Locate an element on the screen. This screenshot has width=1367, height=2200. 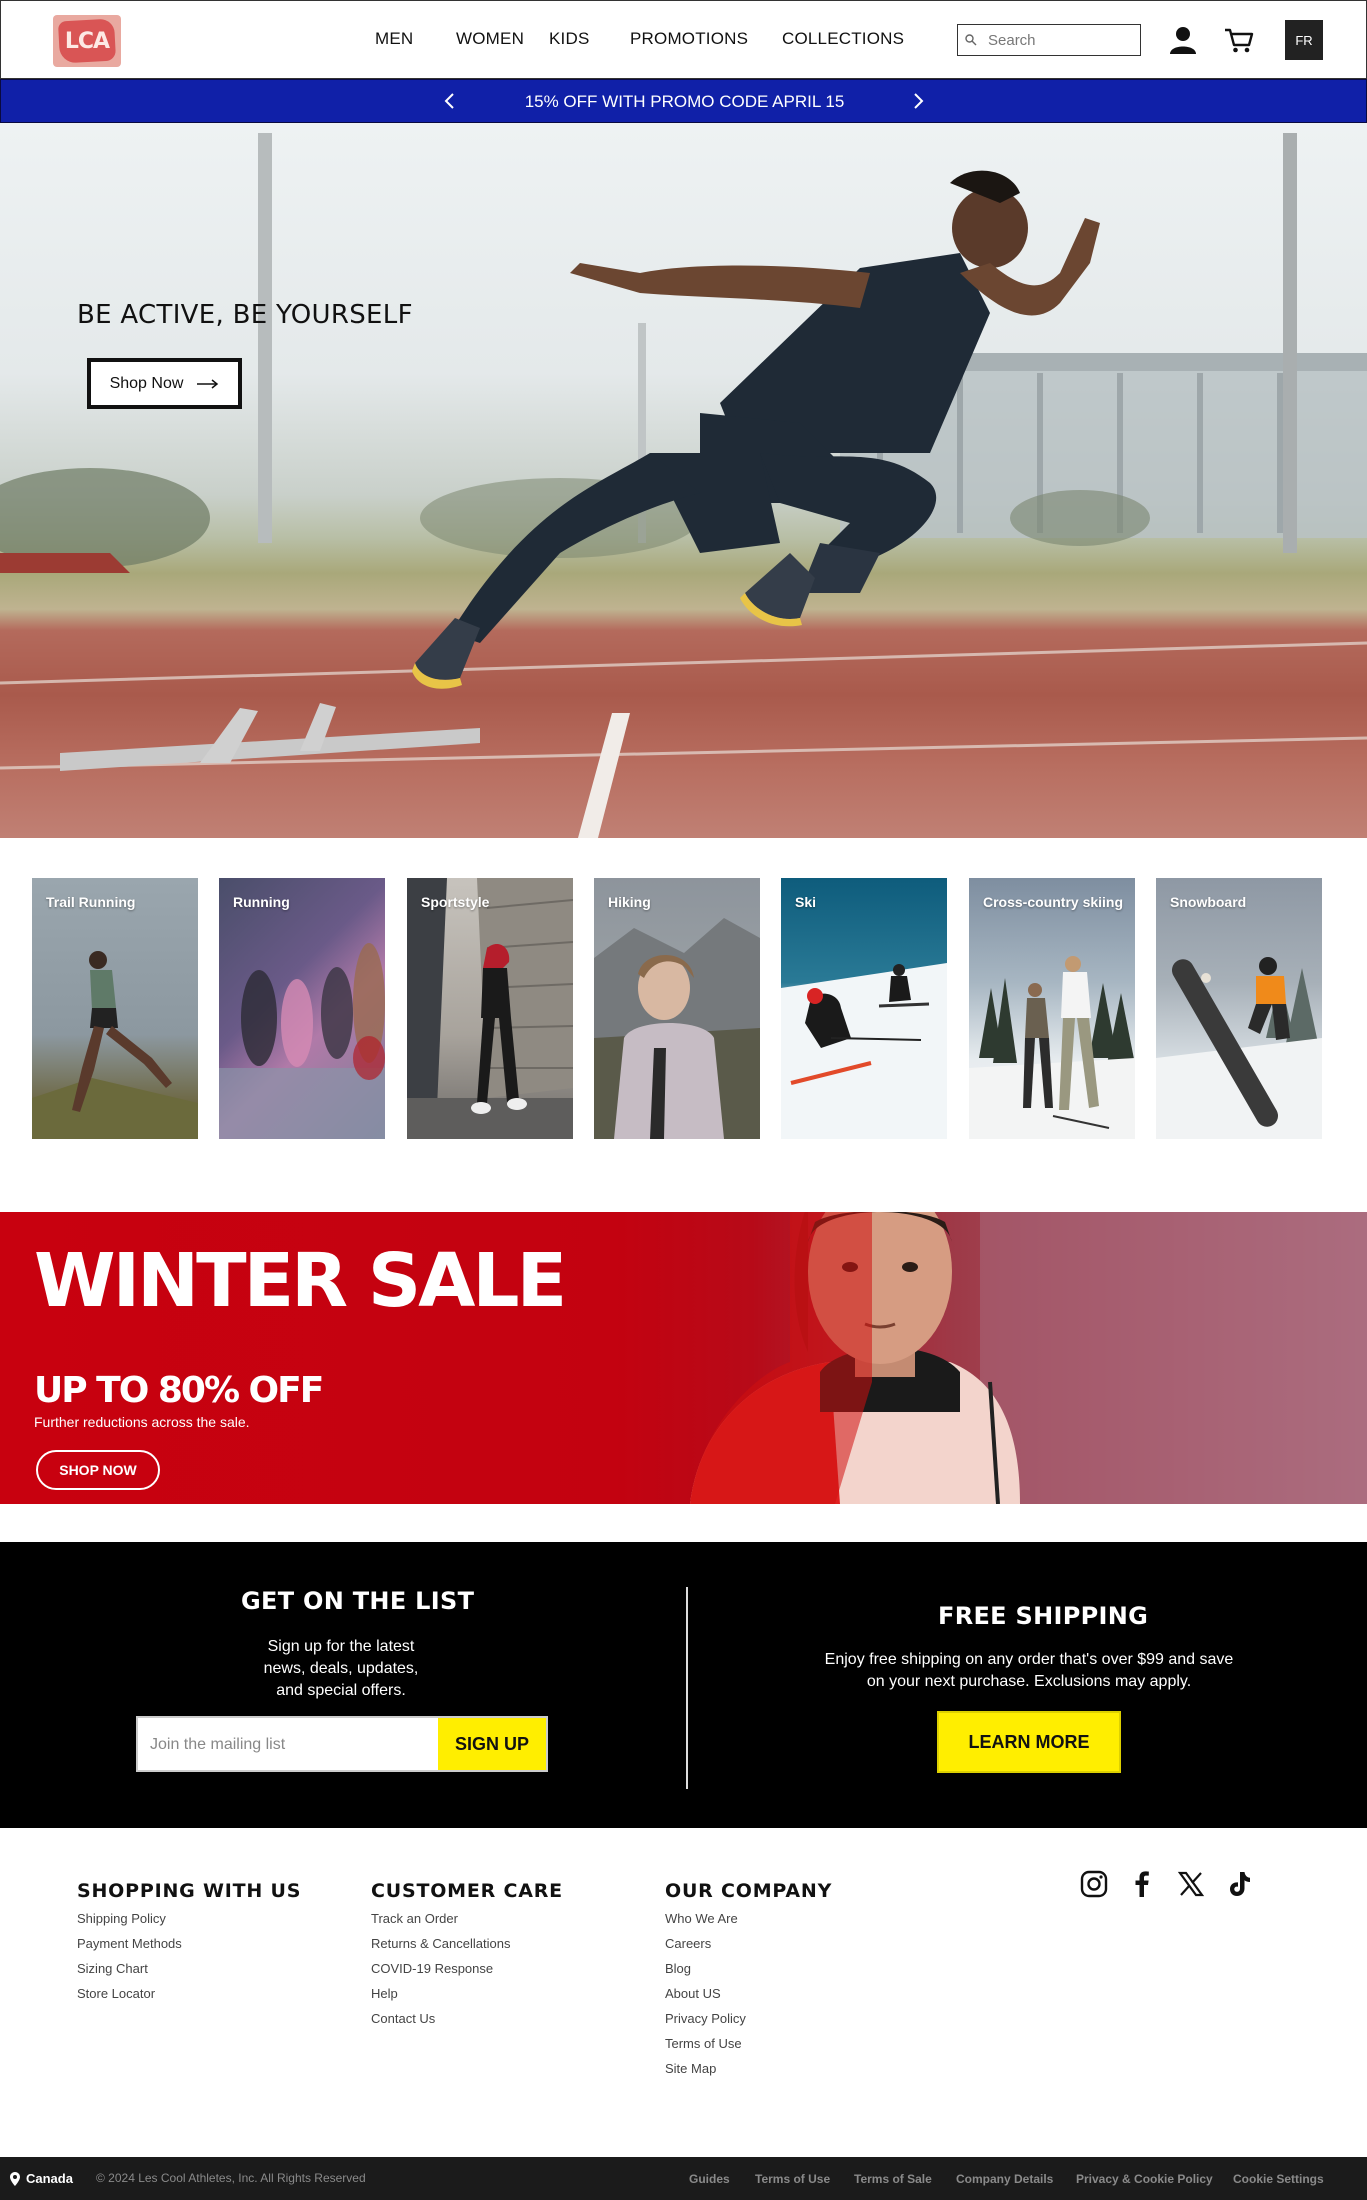
category-running: Running is located at coordinates (302, 1008).